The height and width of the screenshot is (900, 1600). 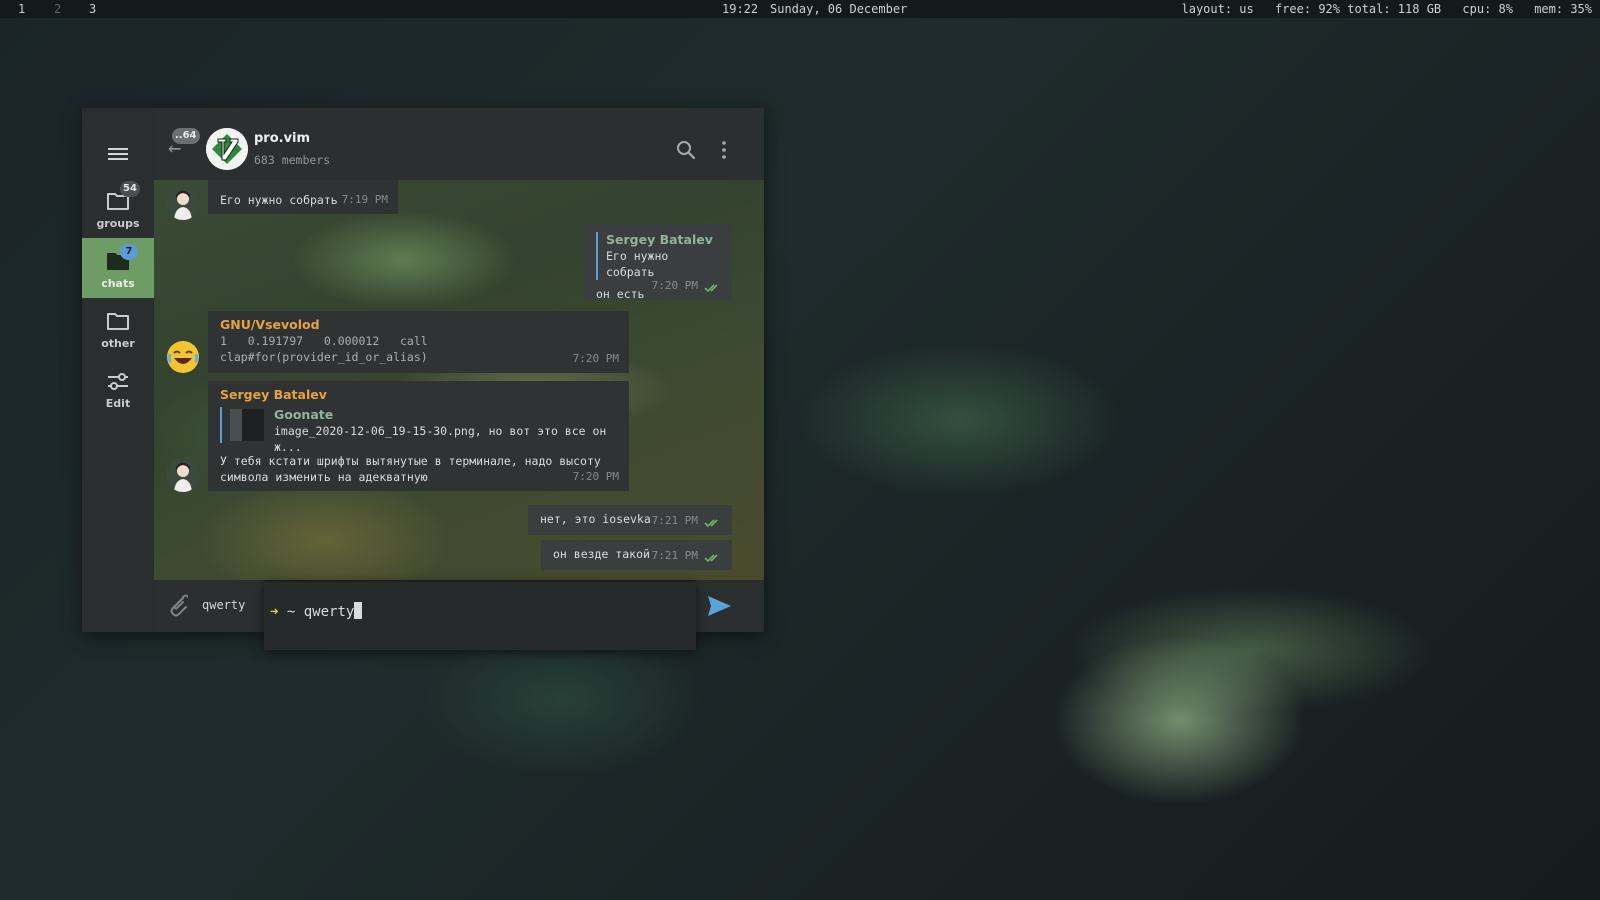 I want to click on prompt-arrow-icon: ➜, so click(x=274, y=612).